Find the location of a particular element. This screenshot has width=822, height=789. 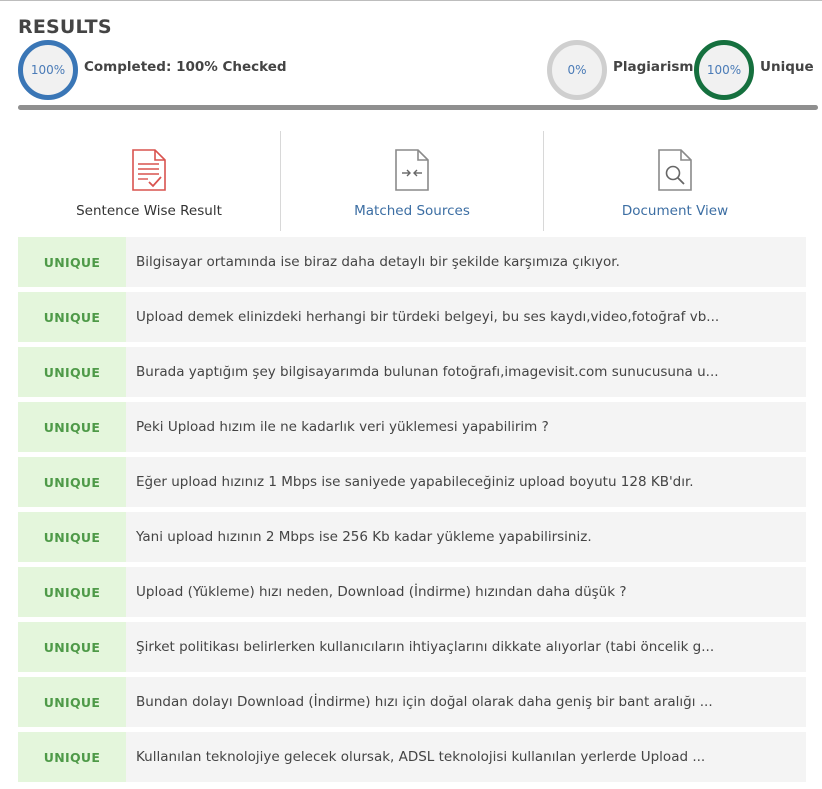

unique-percent-circle: 100% is located at coordinates (724, 70).